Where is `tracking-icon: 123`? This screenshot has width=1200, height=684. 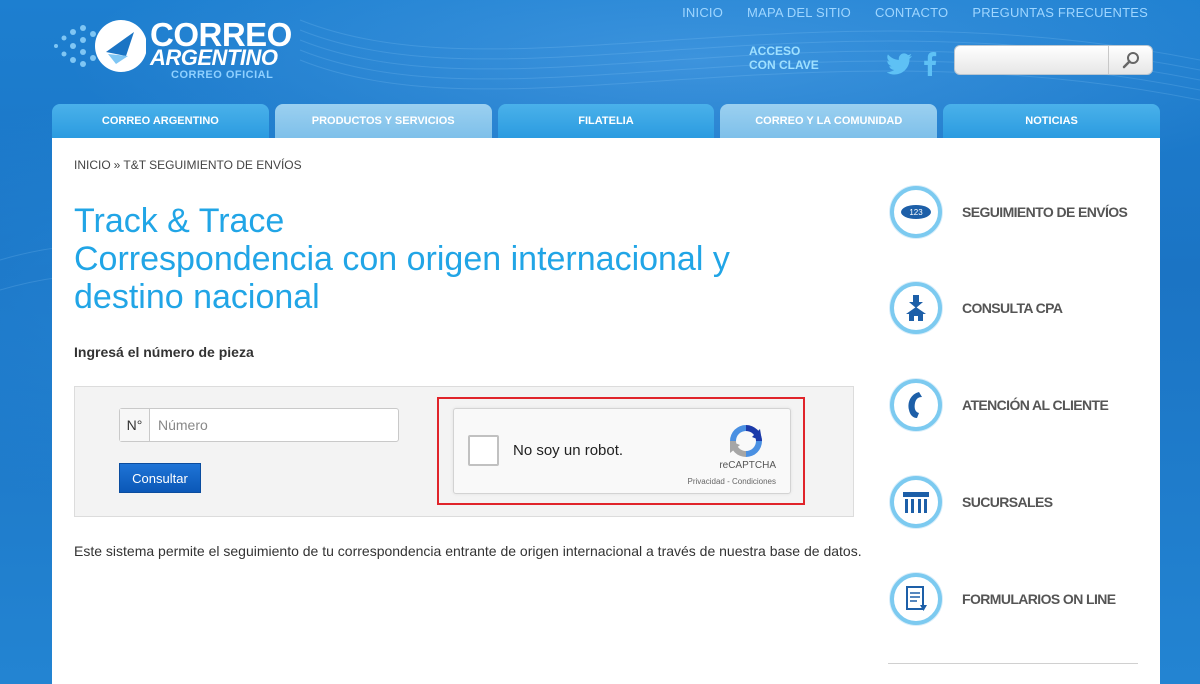 tracking-icon: 123 is located at coordinates (916, 212).